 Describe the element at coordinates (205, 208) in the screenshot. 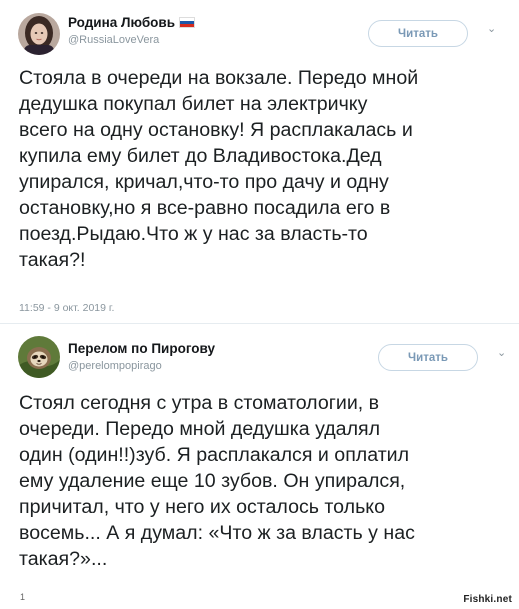

I see `tweet-text-line: остановку,но я все-равно посадила его в` at that location.